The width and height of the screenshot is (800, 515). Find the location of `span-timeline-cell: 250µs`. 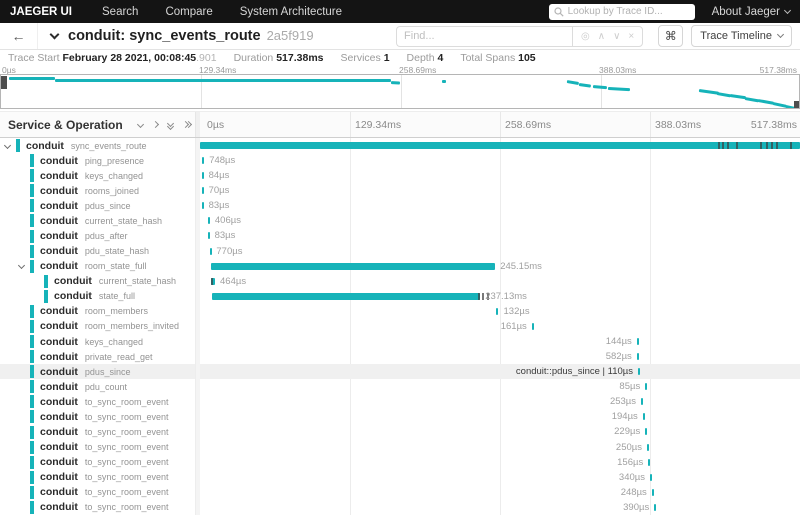

span-timeline-cell: 250µs is located at coordinates (500, 447).